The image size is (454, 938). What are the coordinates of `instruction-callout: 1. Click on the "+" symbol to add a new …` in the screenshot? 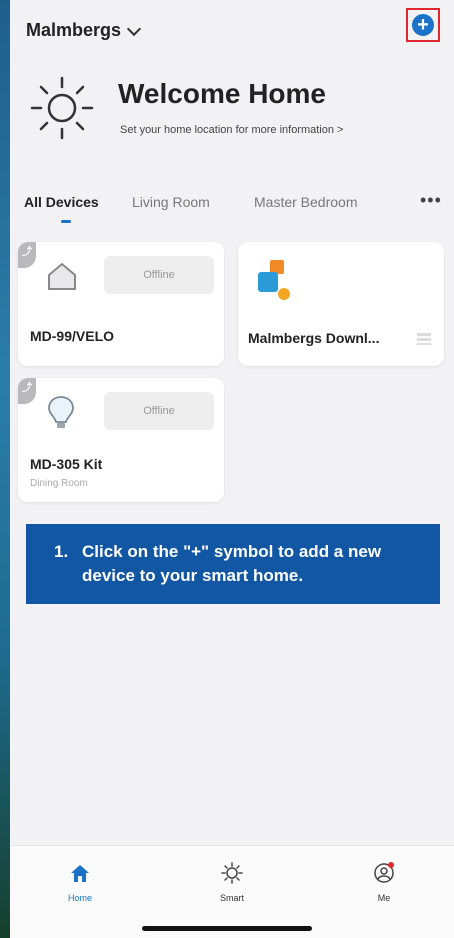 It's located at (233, 564).